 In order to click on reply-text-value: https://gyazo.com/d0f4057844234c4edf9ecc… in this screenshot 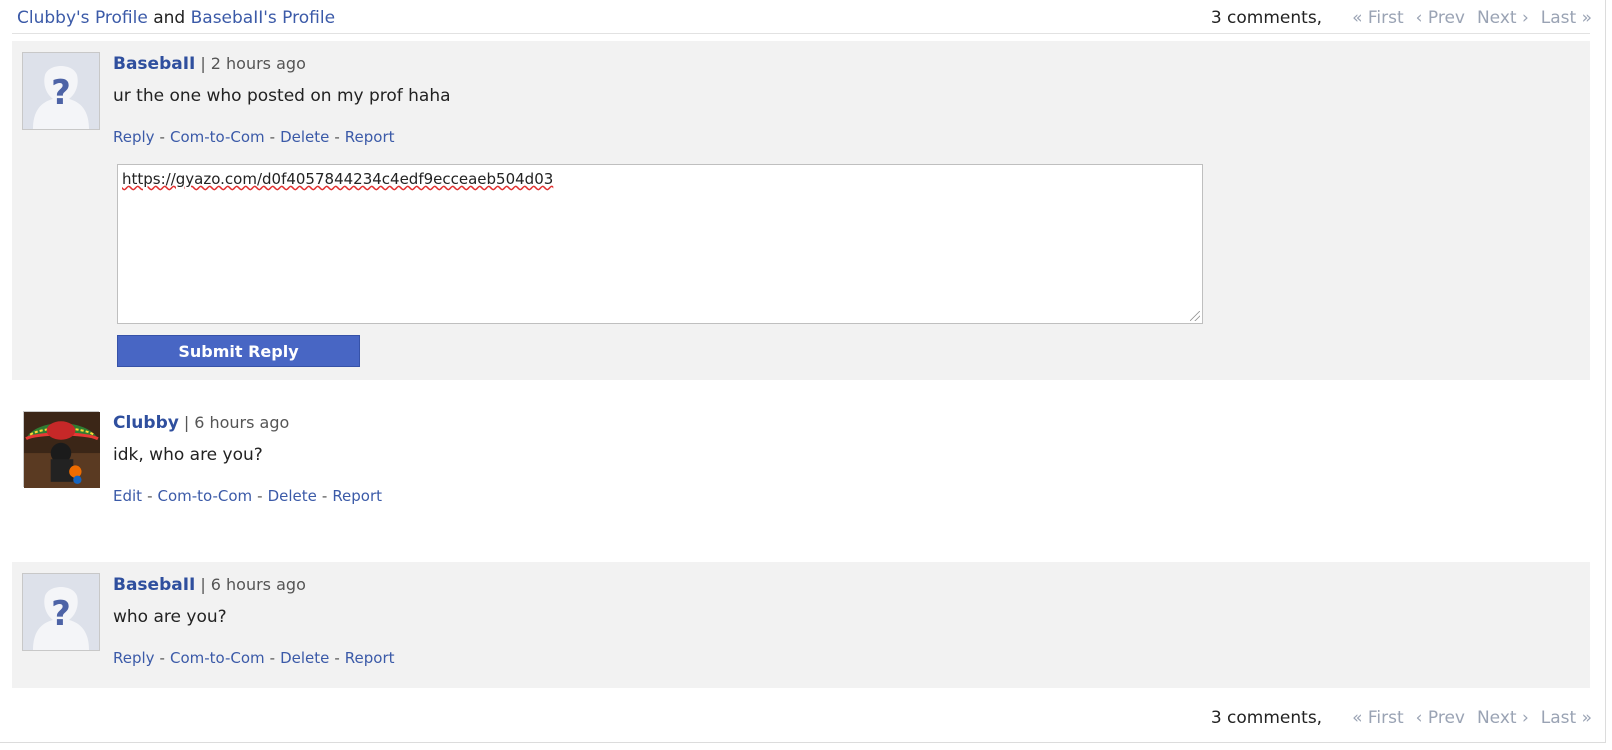, I will do `click(338, 179)`.